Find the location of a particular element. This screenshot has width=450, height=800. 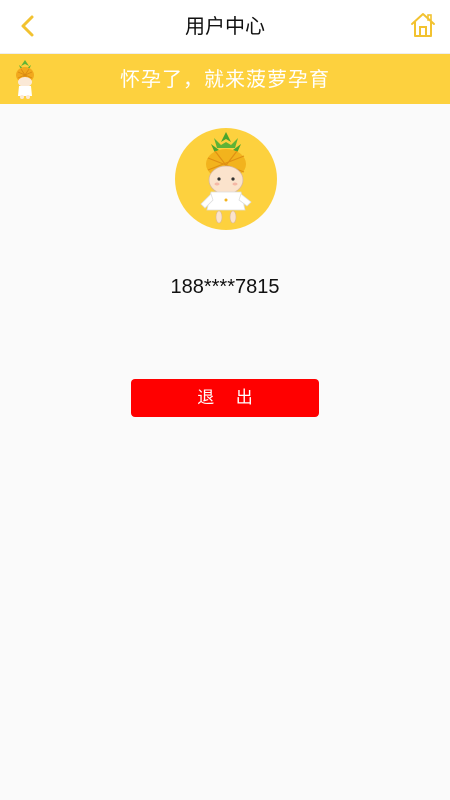

home-icon is located at coordinates (423, 25).